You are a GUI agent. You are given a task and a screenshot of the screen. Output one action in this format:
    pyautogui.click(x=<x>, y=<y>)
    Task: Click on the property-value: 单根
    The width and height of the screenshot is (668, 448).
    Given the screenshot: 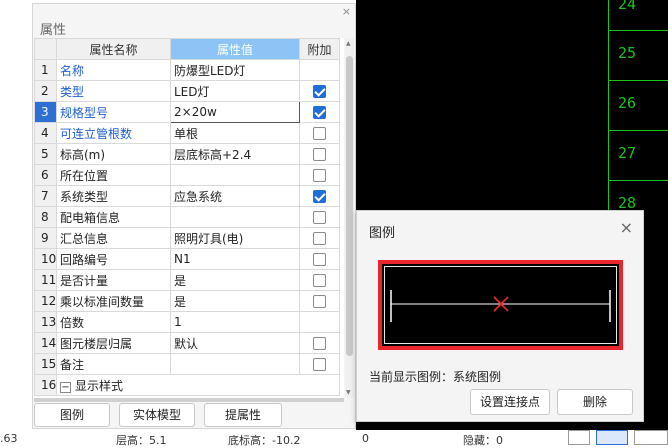 What is the action you would take?
    pyautogui.click(x=235, y=133)
    